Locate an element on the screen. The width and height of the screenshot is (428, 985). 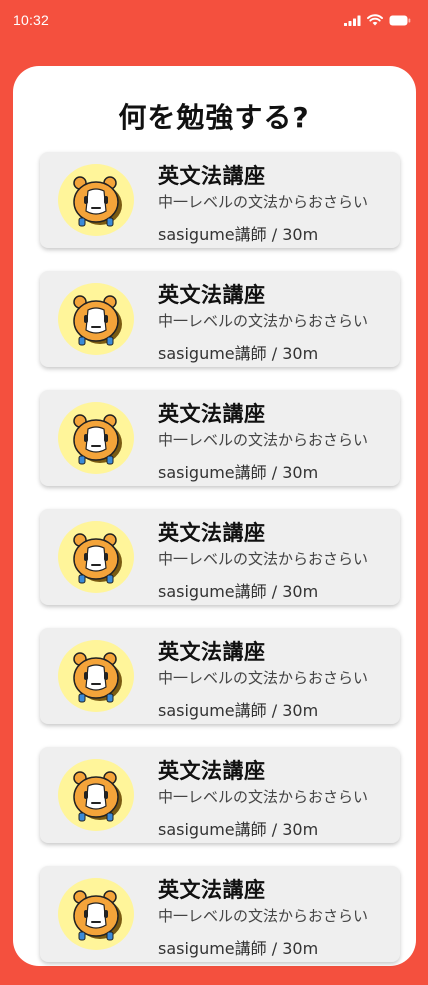
status-time: 10:32 is located at coordinates (31, 20).